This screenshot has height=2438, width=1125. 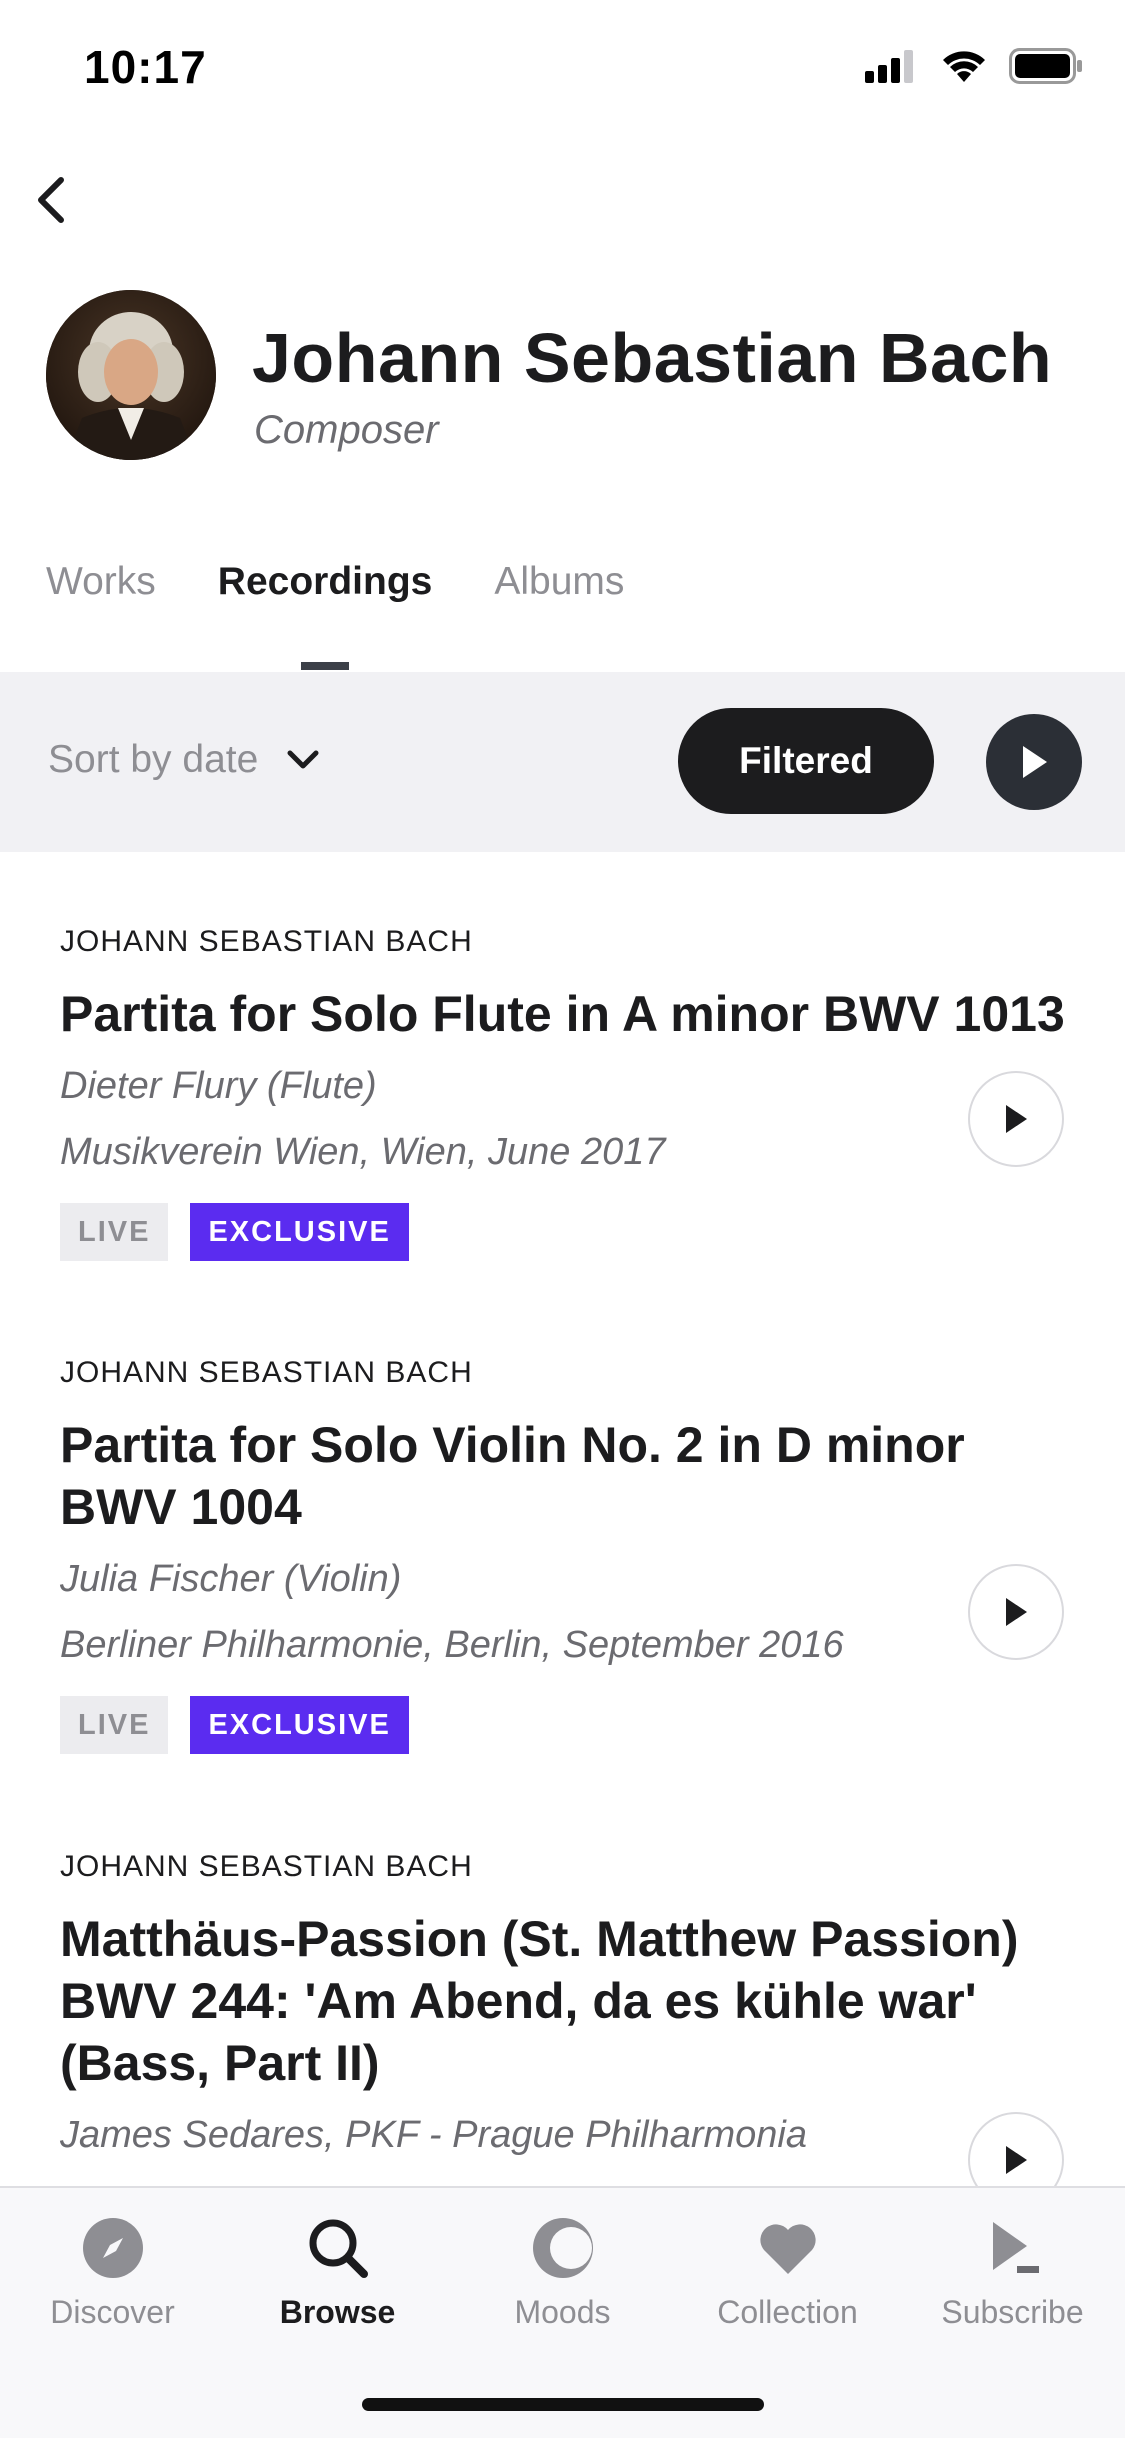 I want to click on tab-label: Moods, so click(x=562, y=2312).